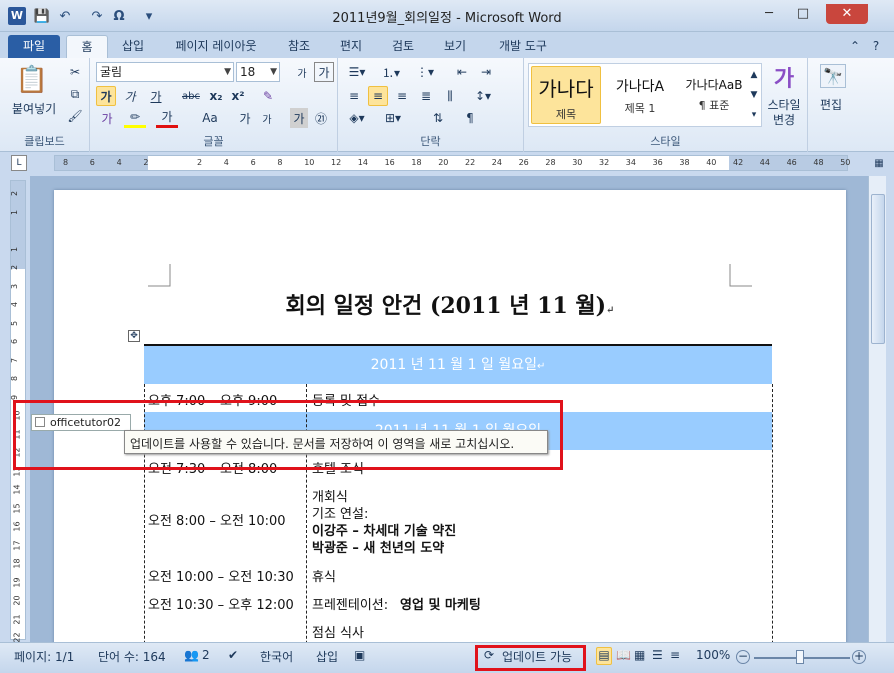  Describe the element at coordinates (354, 96) in the screenshot. I see `align-left-icon: ≡` at that location.